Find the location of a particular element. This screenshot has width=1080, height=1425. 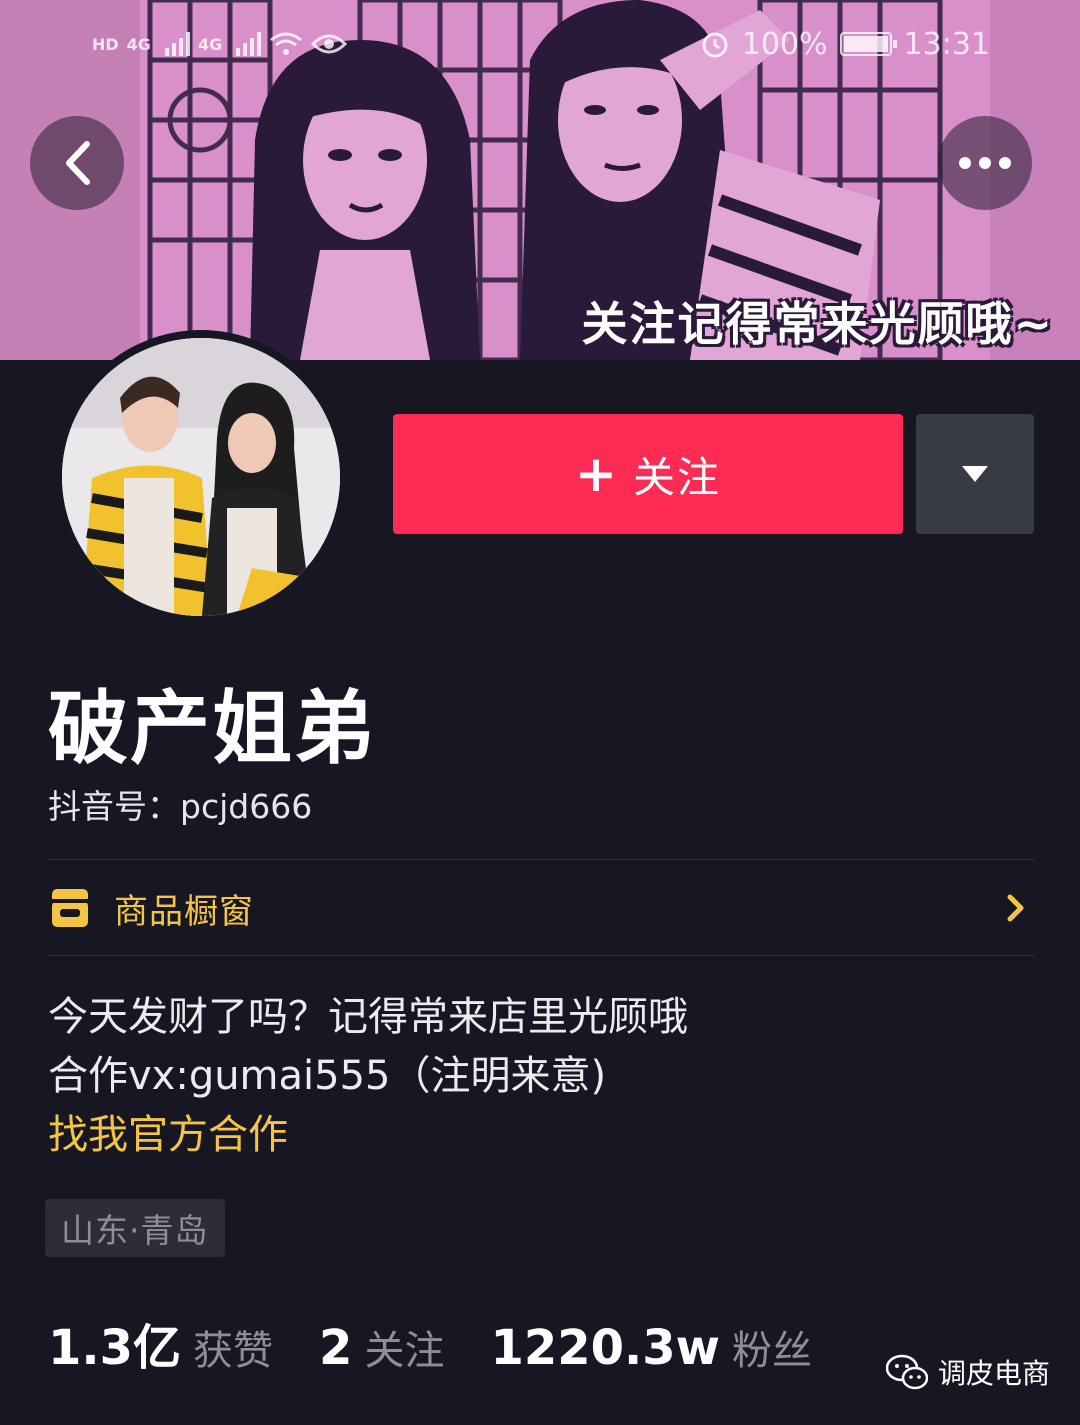

back-button is located at coordinates (77, 163).